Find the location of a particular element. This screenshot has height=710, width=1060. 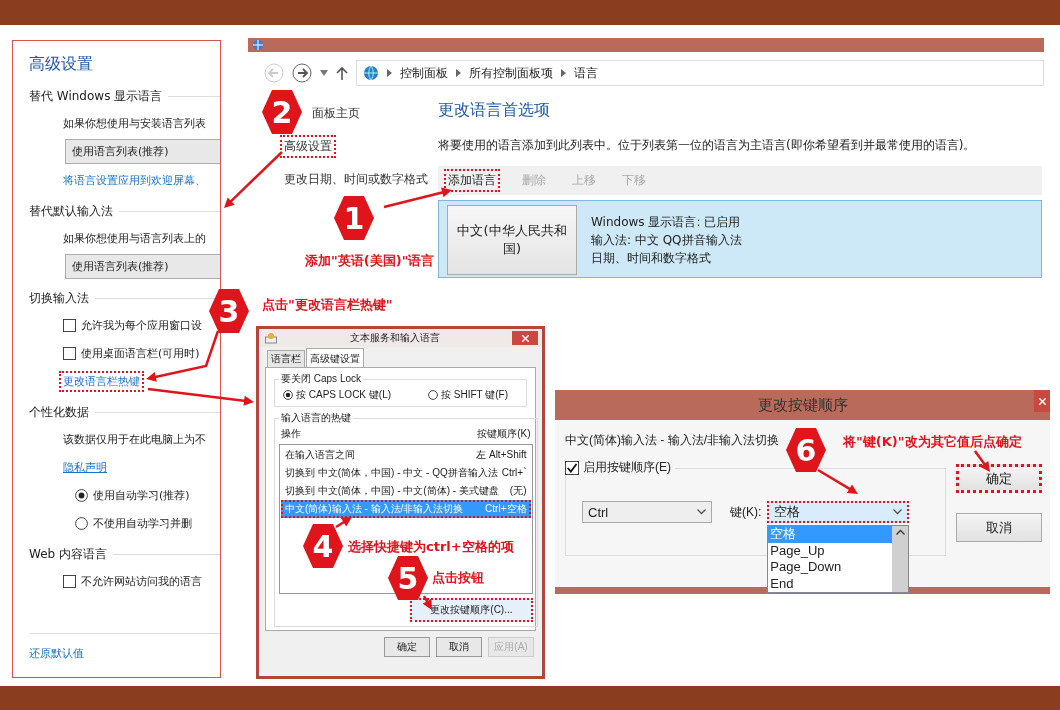

dropdown-caret-icon is located at coordinates (324, 73).